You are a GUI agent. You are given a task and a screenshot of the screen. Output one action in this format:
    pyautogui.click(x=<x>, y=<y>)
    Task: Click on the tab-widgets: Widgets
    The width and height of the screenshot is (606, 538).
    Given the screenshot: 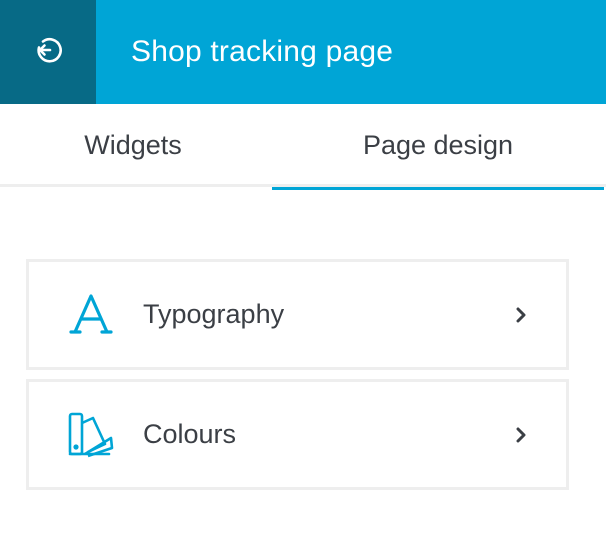 What is the action you would take?
    pyautogui.click(x=133, y=145)
    